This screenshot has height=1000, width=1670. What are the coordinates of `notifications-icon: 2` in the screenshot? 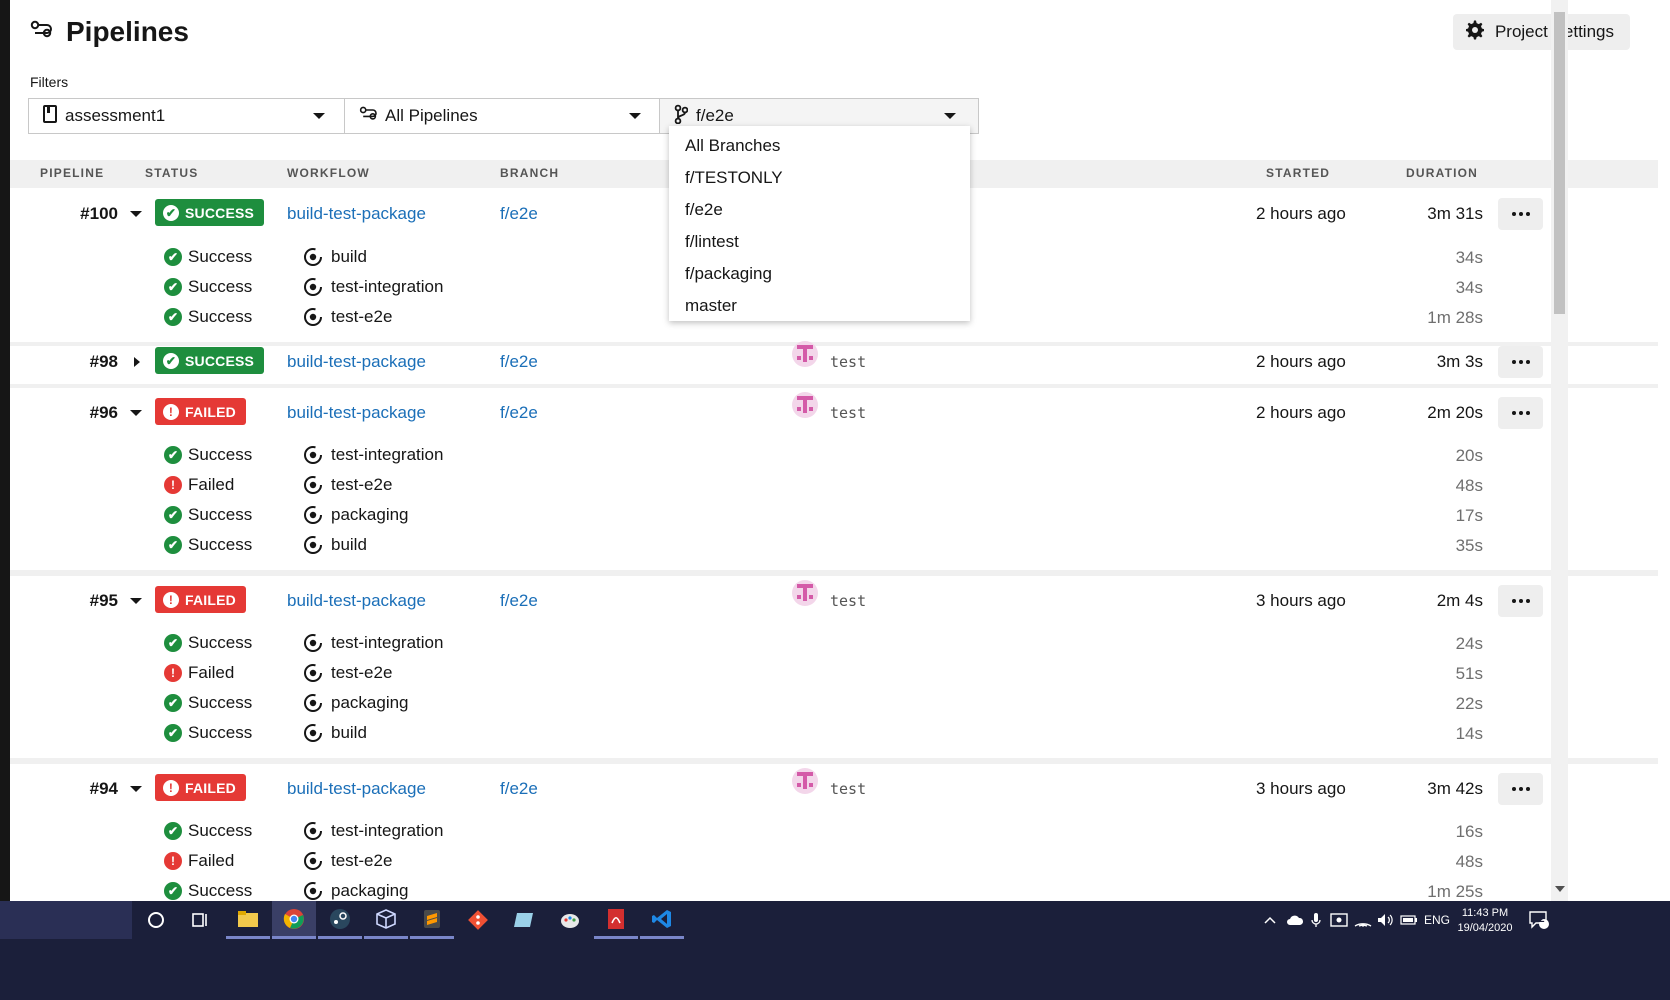 It's located at (1539, 920).